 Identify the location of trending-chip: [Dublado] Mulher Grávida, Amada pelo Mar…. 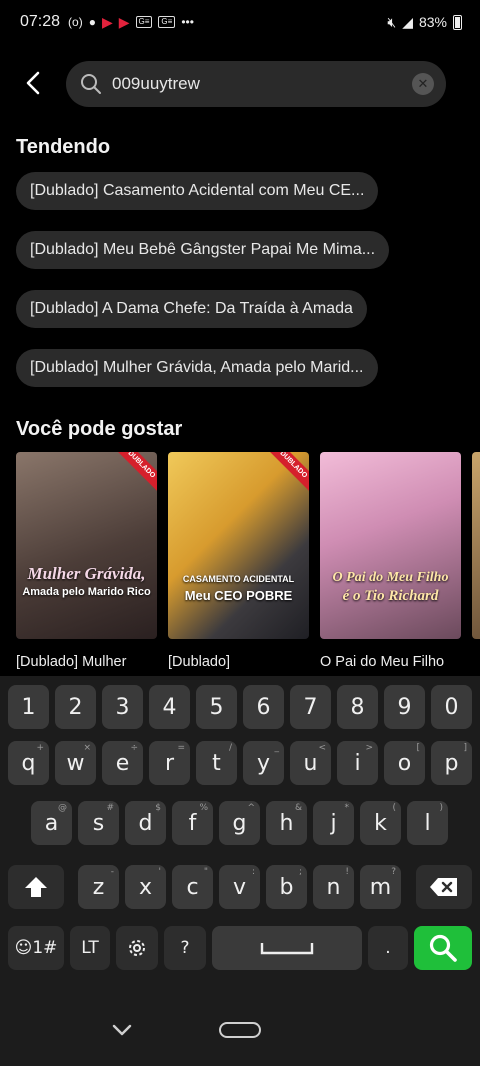
(197, 368).